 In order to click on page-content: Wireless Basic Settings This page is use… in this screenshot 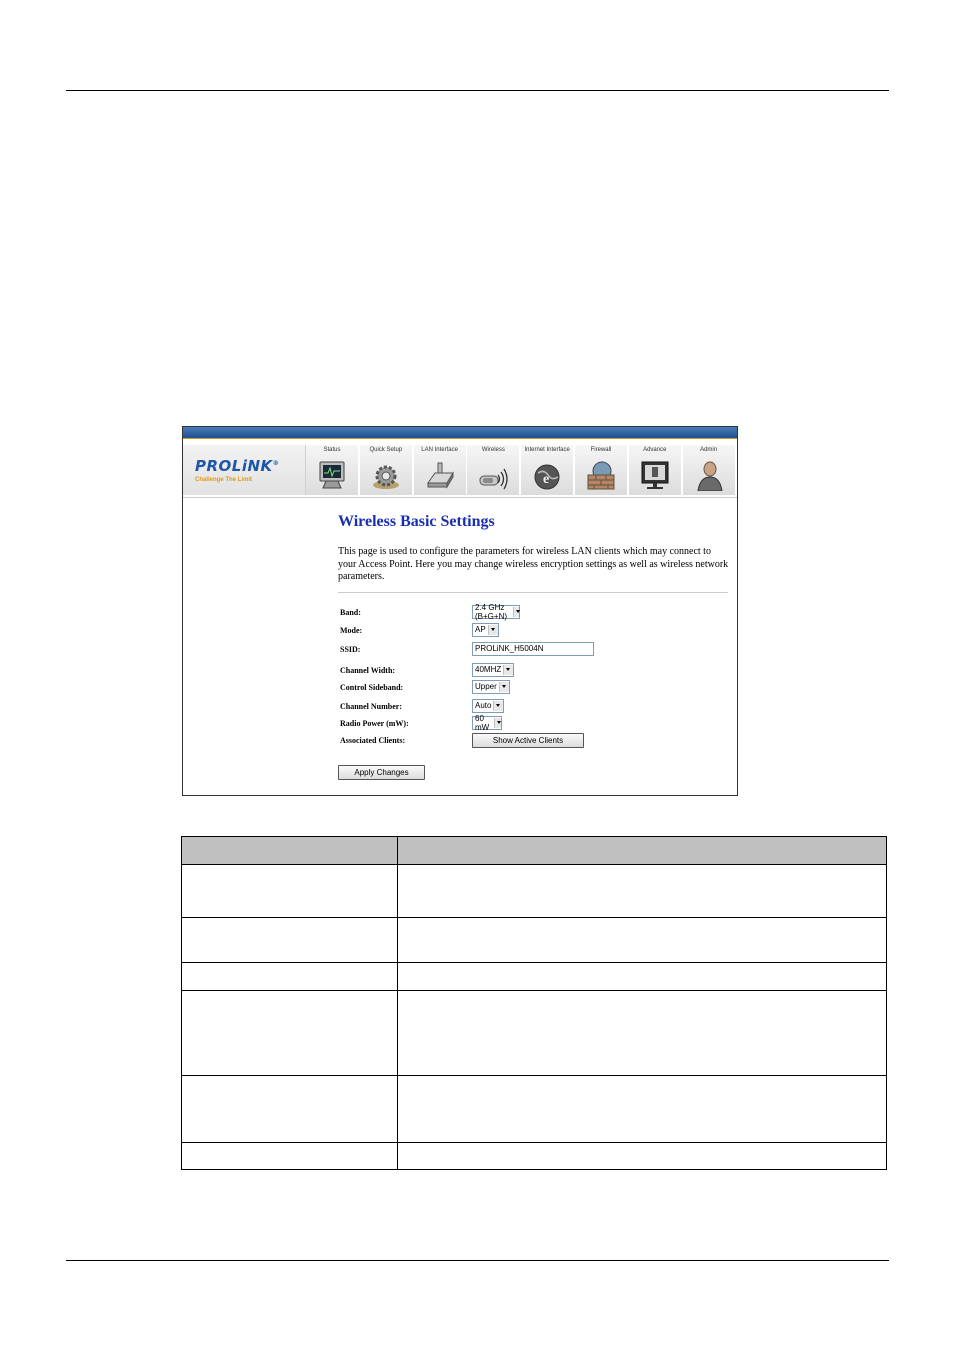, I will do `click(534, 646)`.